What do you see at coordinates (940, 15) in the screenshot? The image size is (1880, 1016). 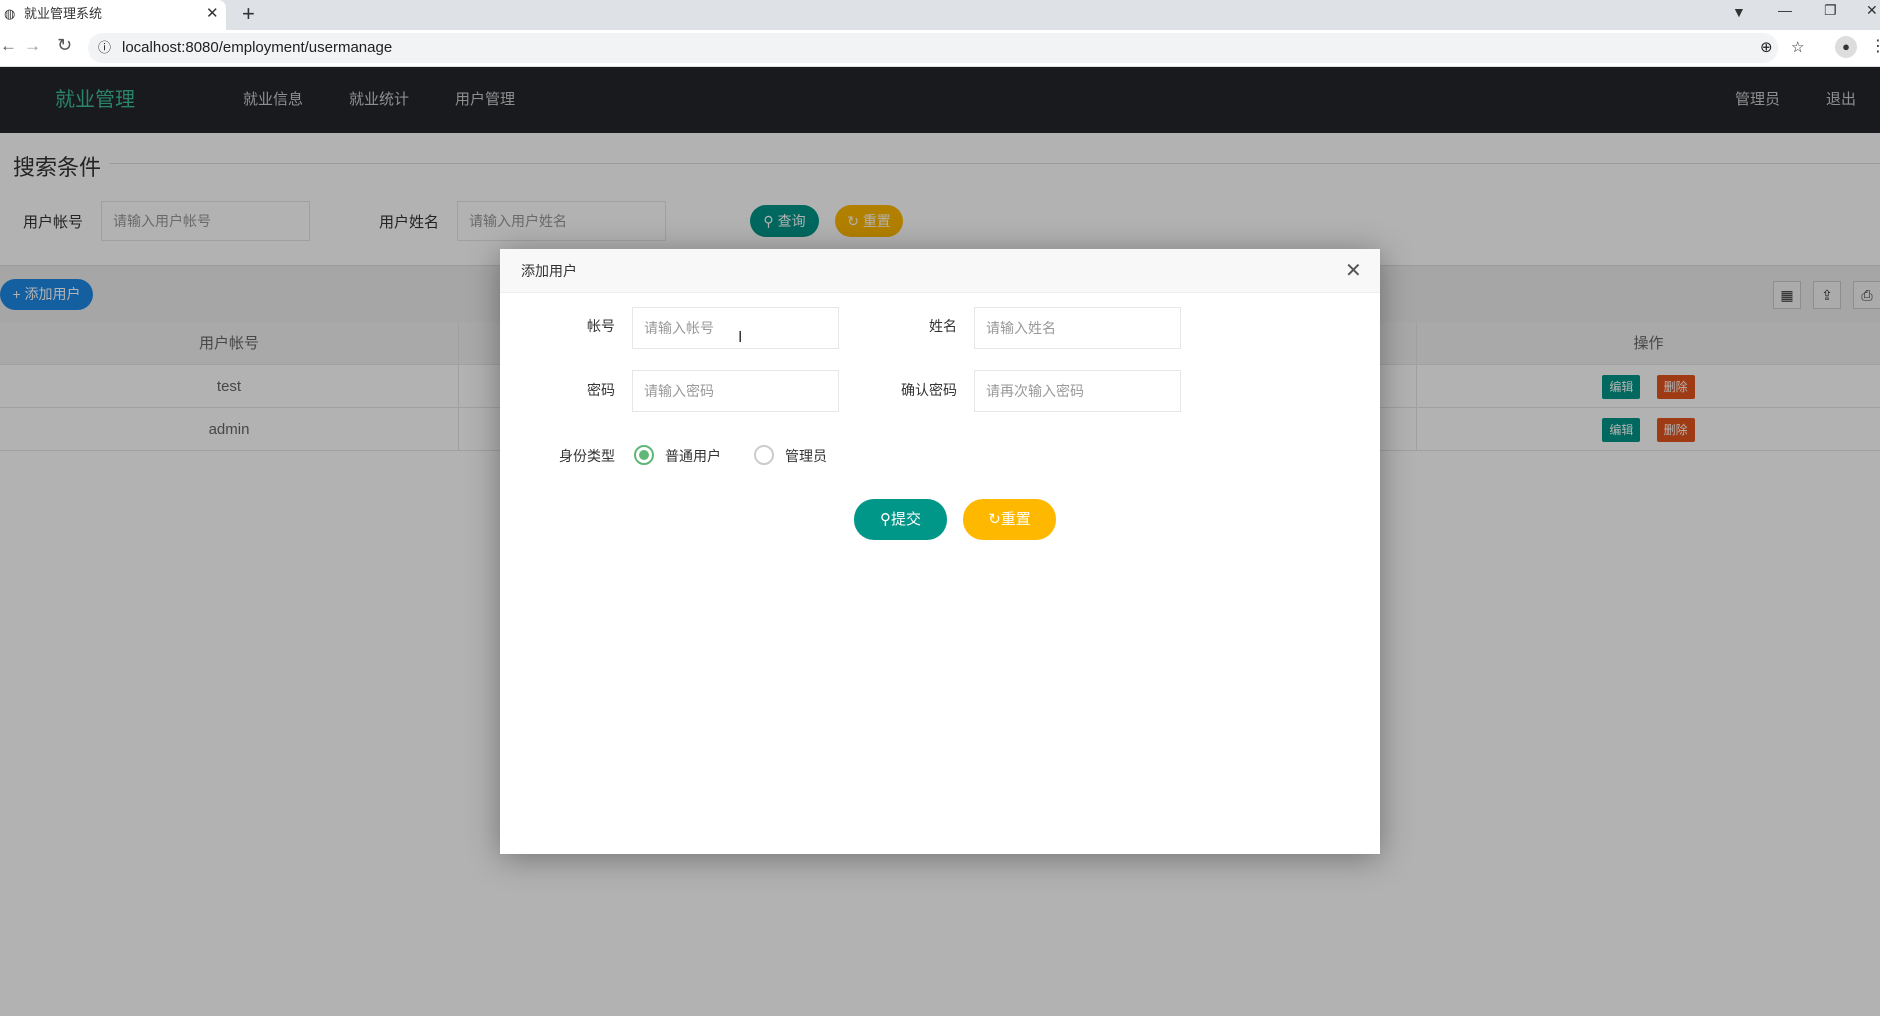 I see `browser-tab-bar: ◍ 就业管理系统 ✕ + ▼ — ❐ ✕` at bounding box center [940, 15].